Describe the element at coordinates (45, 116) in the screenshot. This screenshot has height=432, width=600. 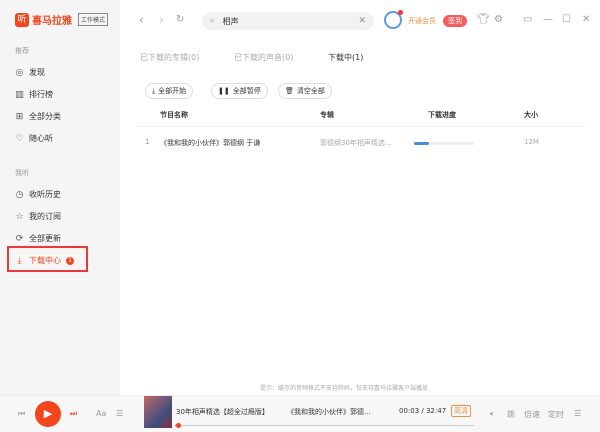
I see `label: 全部分类` at that location.